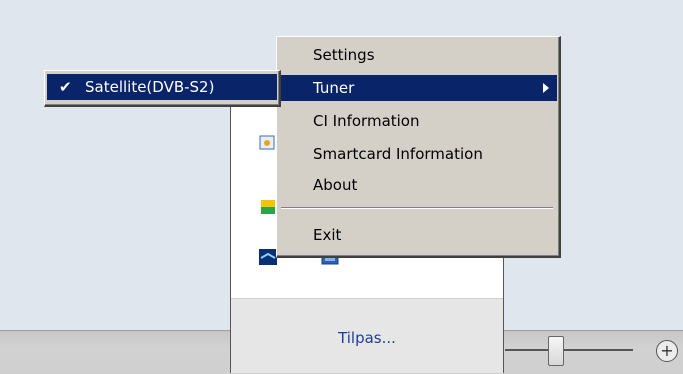  I want to click on submenu-item-satellite: ✔ Satellite(DVB-S2), so click(162, 87).